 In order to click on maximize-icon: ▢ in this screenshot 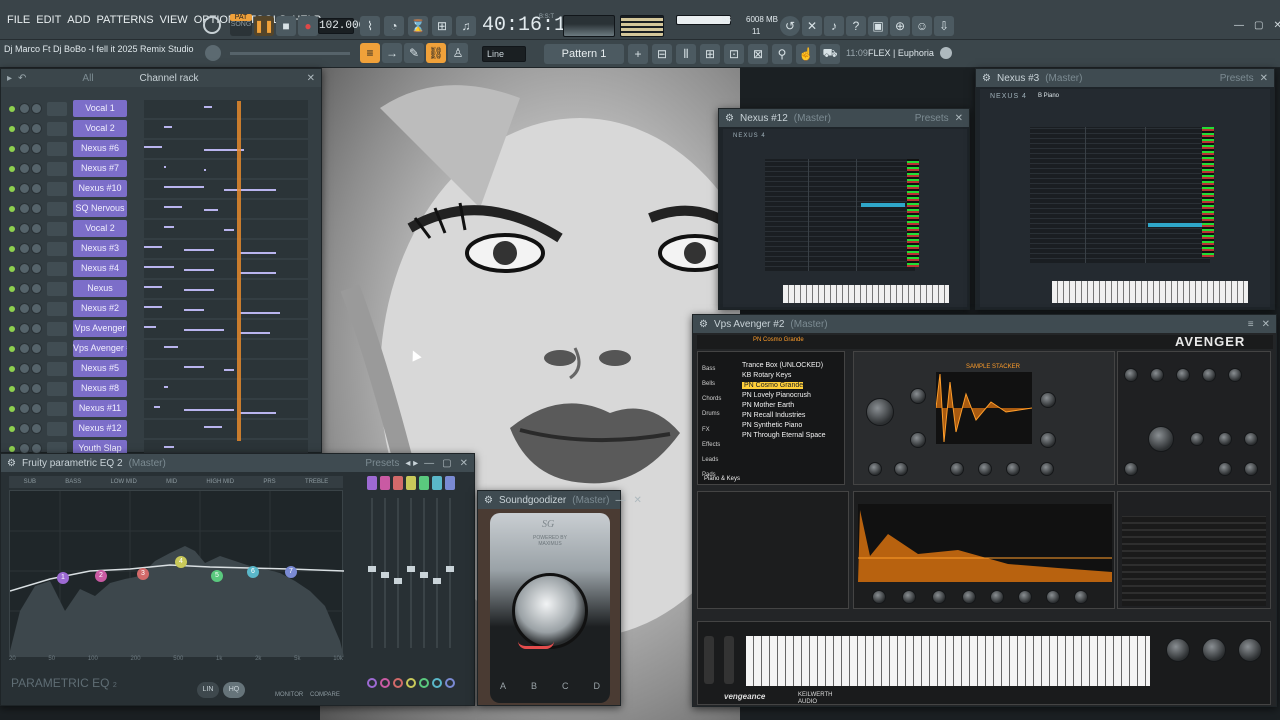, I will do `click(1258, 25)`.